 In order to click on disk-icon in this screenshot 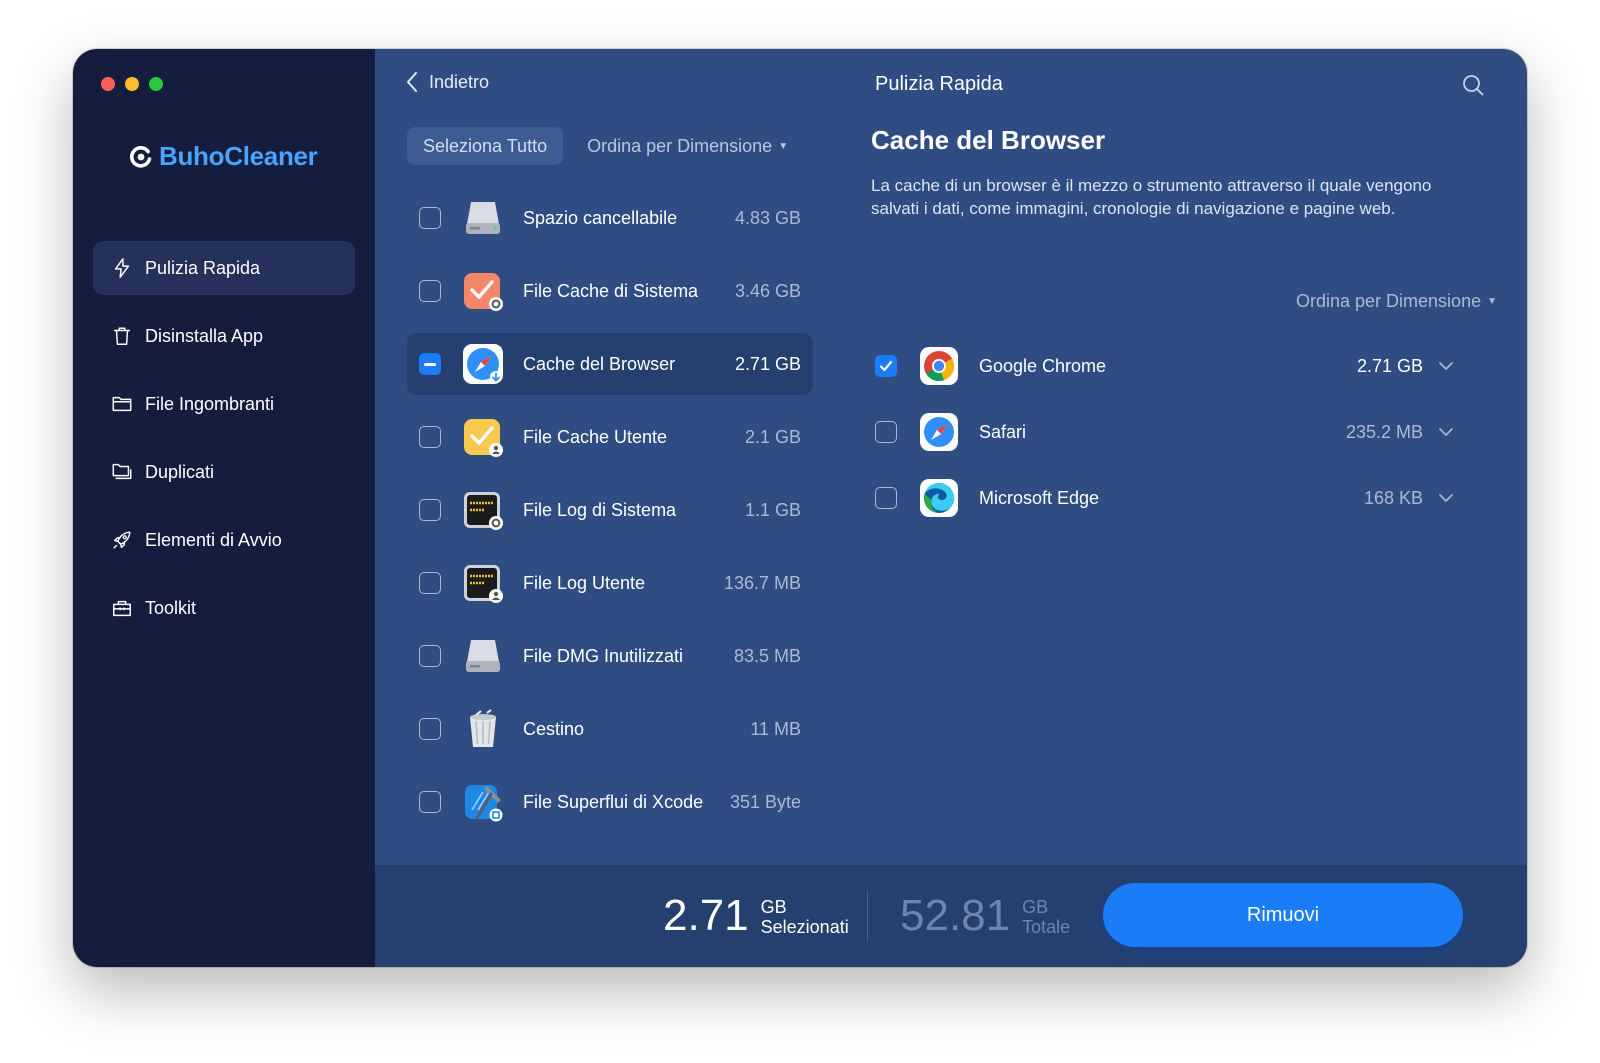, I will do `click(483, 218)`.